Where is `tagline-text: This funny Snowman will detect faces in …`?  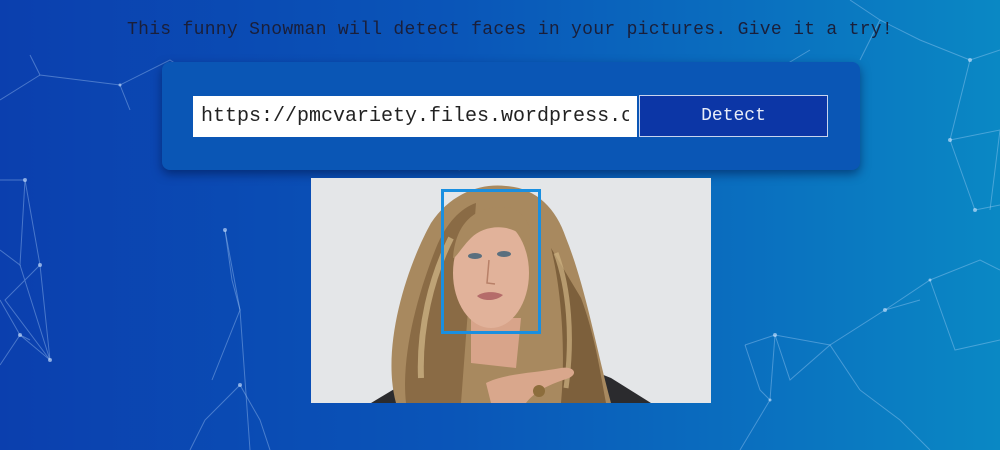
tagline-text: This funny Snowman will detect faces in … is located at coordinates (510, 30).